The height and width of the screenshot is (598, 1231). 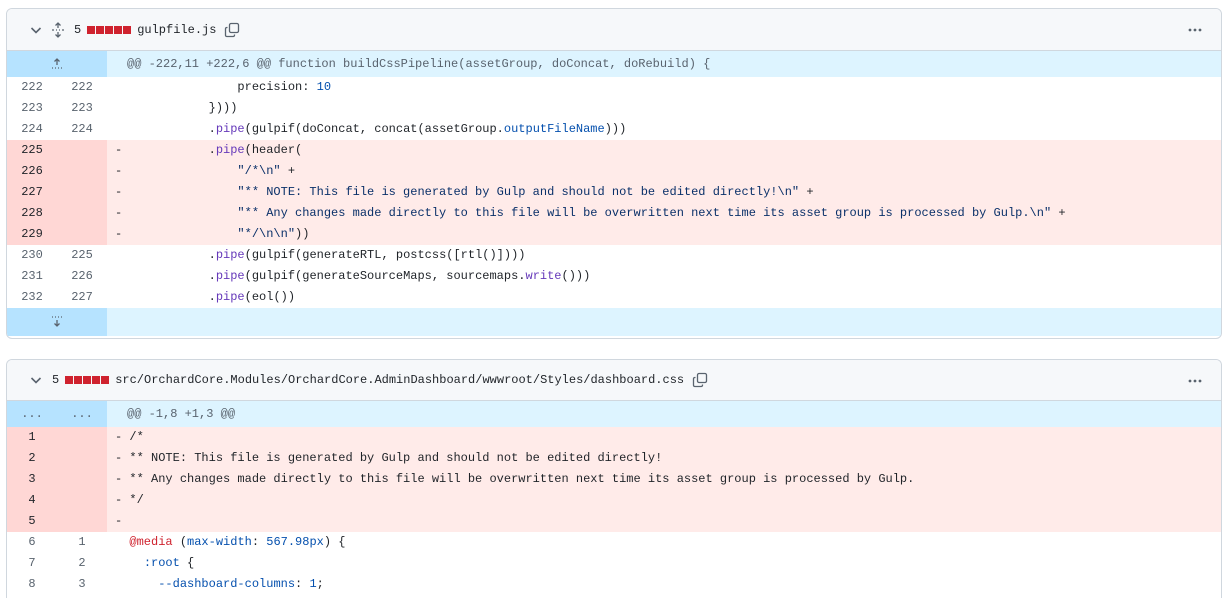 What do you see at coordinates (32, 542) in the screenshot?
I see `old-line-number: 6` at bounding box center [32, 542].